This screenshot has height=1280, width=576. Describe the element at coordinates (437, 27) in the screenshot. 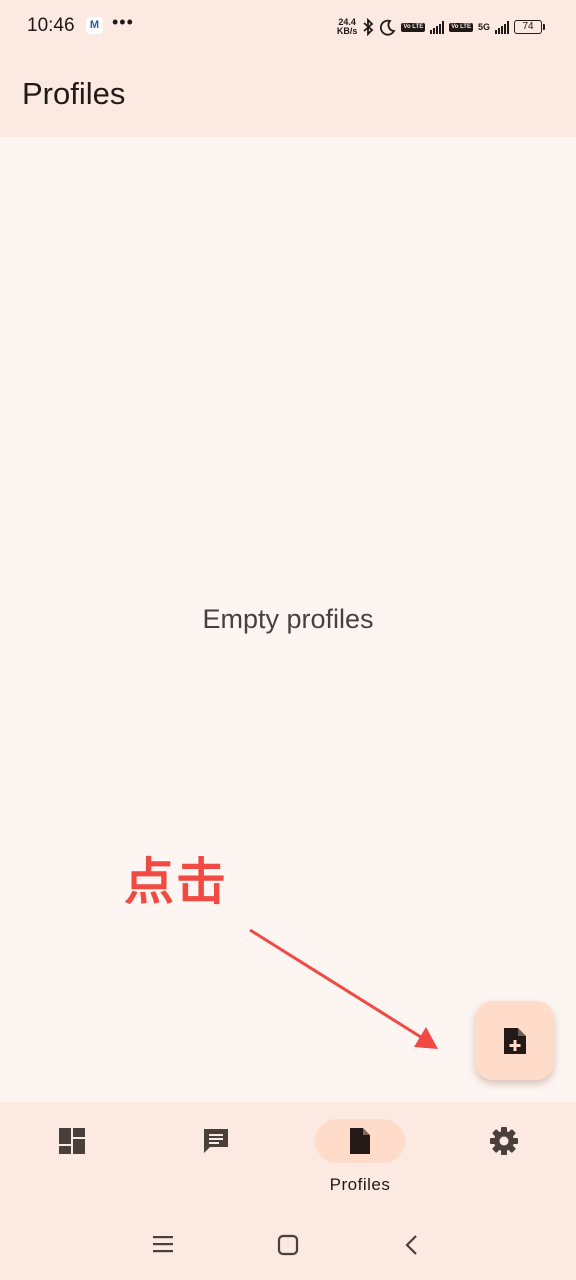

I see `signal-icon` at that location.